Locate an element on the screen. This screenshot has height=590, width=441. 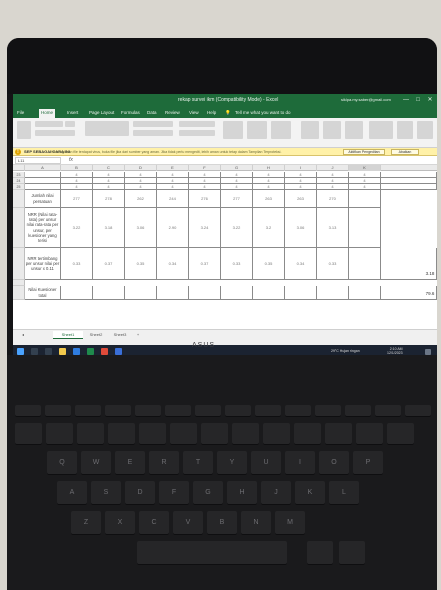
file-explorer-icon is located at coordinates (62, 351).